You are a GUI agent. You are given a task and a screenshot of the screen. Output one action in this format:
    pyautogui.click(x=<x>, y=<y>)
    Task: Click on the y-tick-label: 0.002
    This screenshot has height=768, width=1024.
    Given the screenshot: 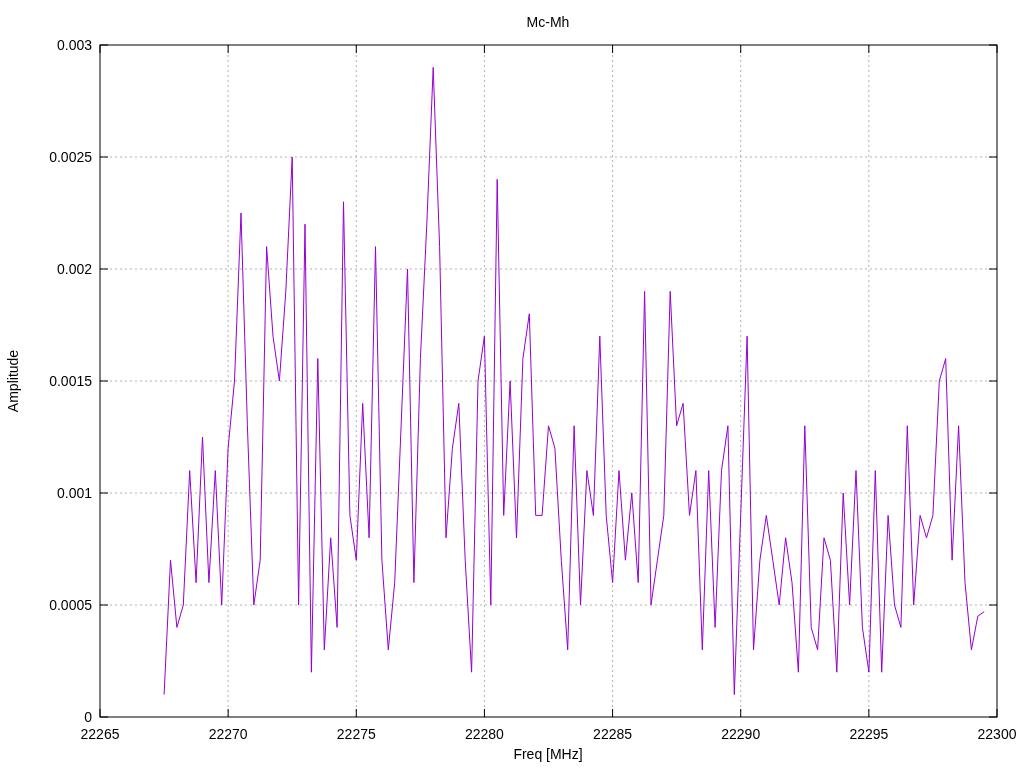 What is the action you would take?
    pyautogui.click(x=74, y=269)
    